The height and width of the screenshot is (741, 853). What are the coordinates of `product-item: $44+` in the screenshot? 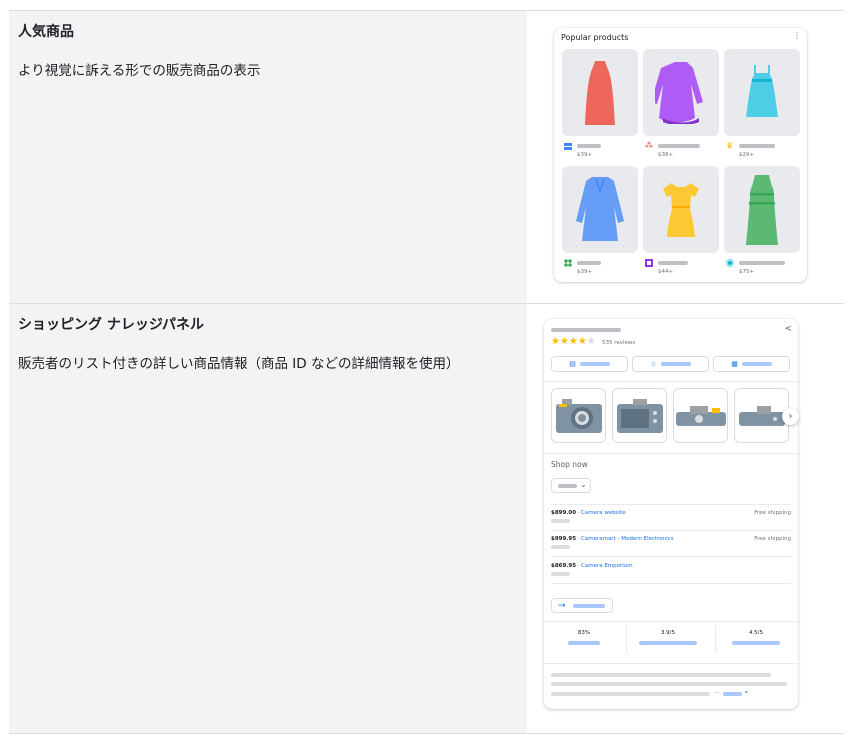 It's located at (681, 220).